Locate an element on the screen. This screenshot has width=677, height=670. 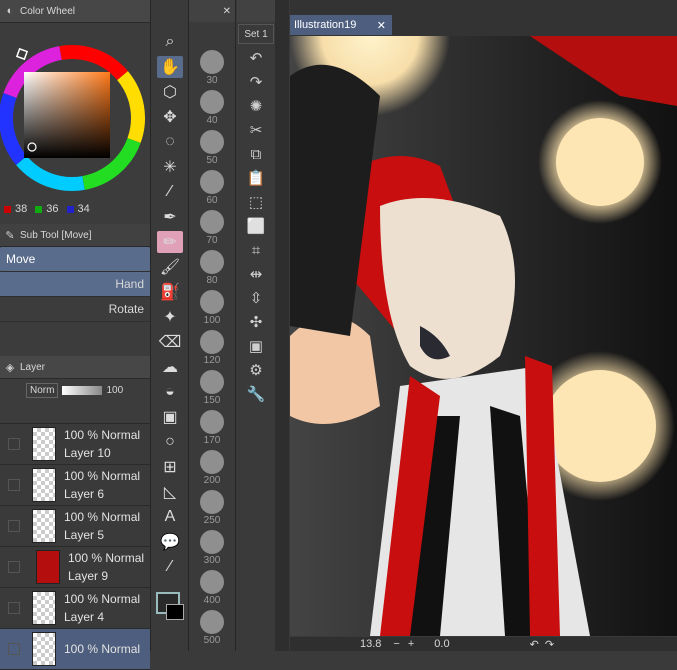
layer-row: 100 % Normal Layer 10 is located at coordinates (75, 444).